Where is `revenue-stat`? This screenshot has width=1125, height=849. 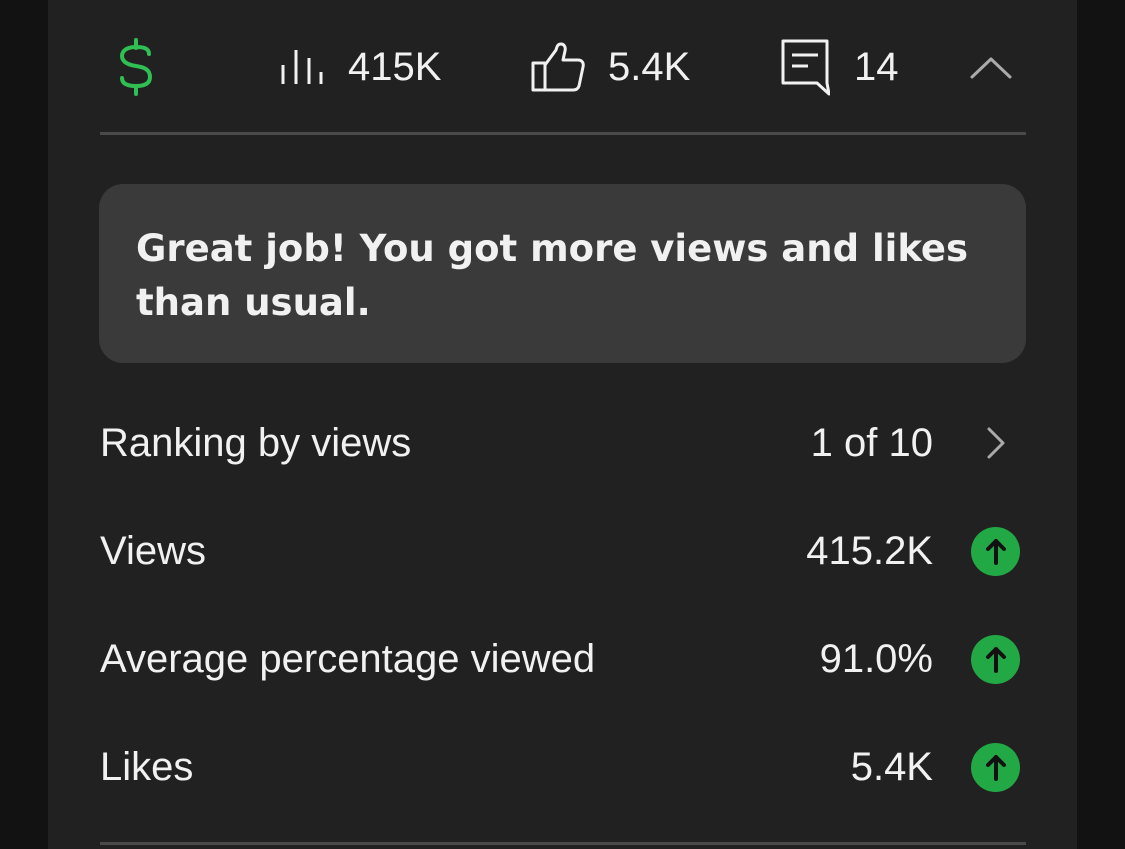
revenue-stat is located at coordinates (136, 67).